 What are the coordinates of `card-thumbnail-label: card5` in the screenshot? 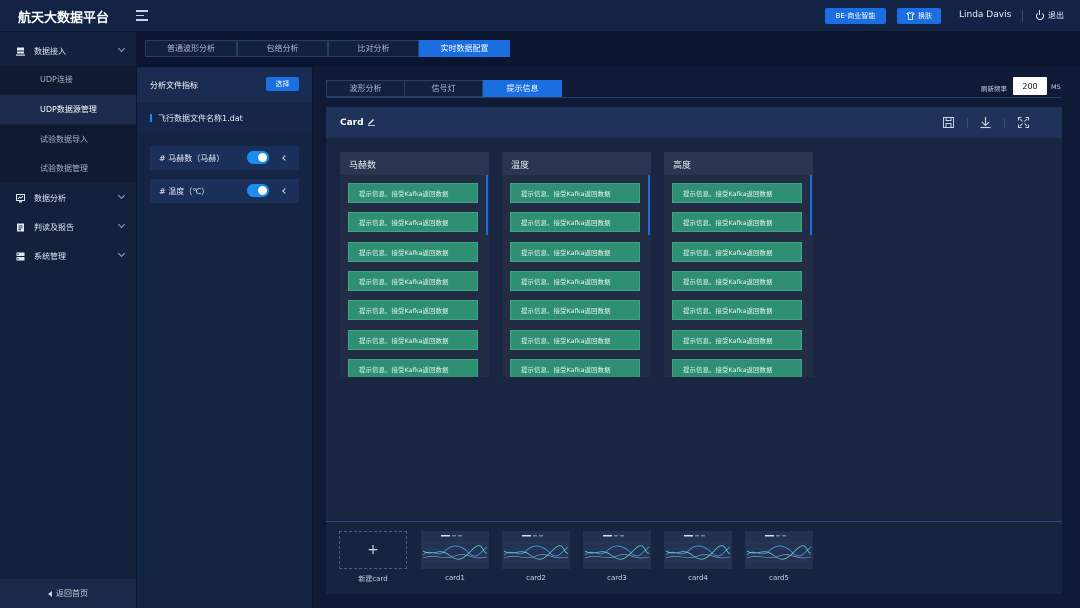 It's located at (779, 578).